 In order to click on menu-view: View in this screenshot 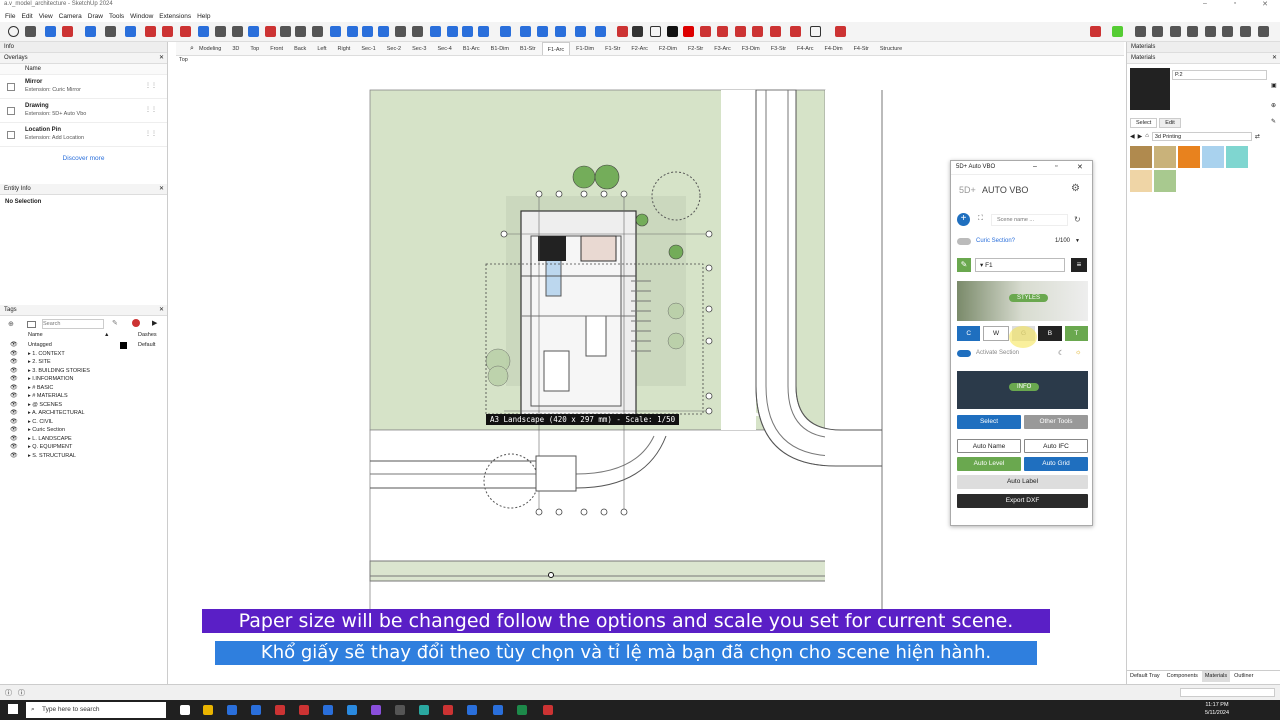, I will do `click(46, 16)`.